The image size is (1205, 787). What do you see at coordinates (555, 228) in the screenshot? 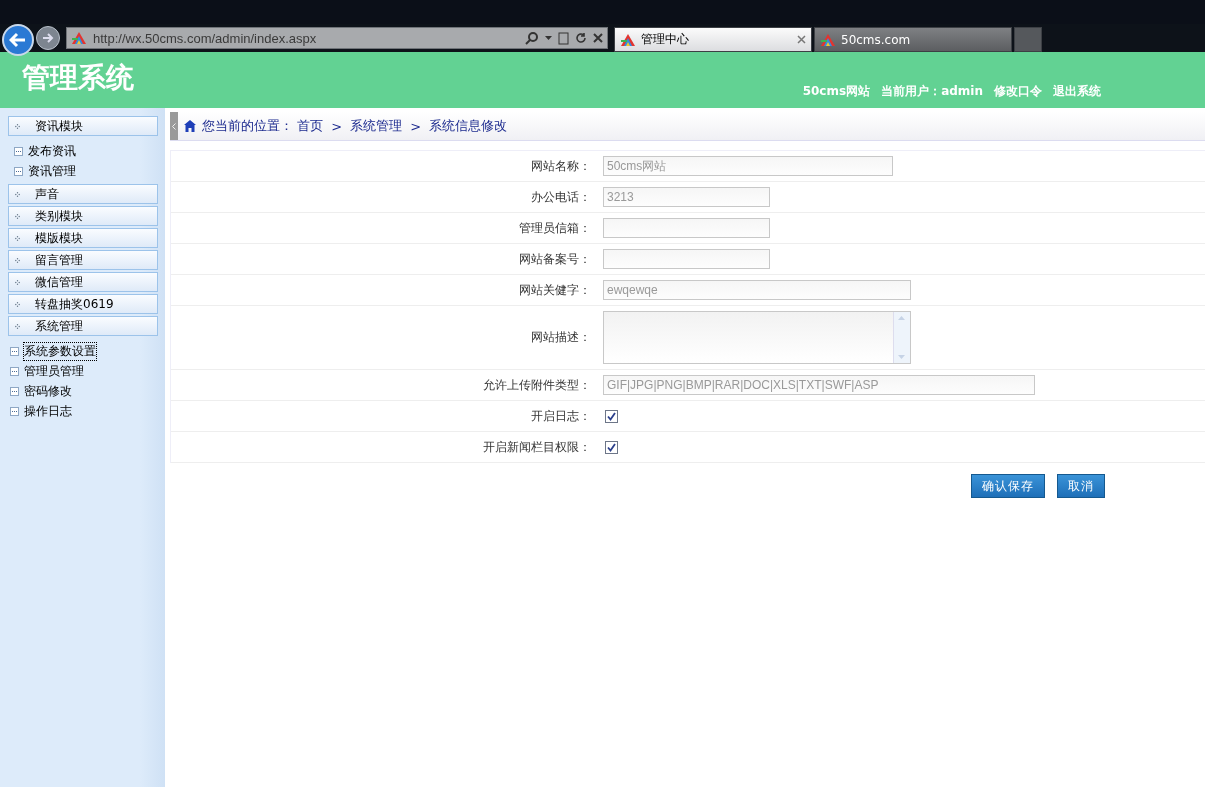
I see `field-label: 管理员信箱：` at bounding box center [555, 228].